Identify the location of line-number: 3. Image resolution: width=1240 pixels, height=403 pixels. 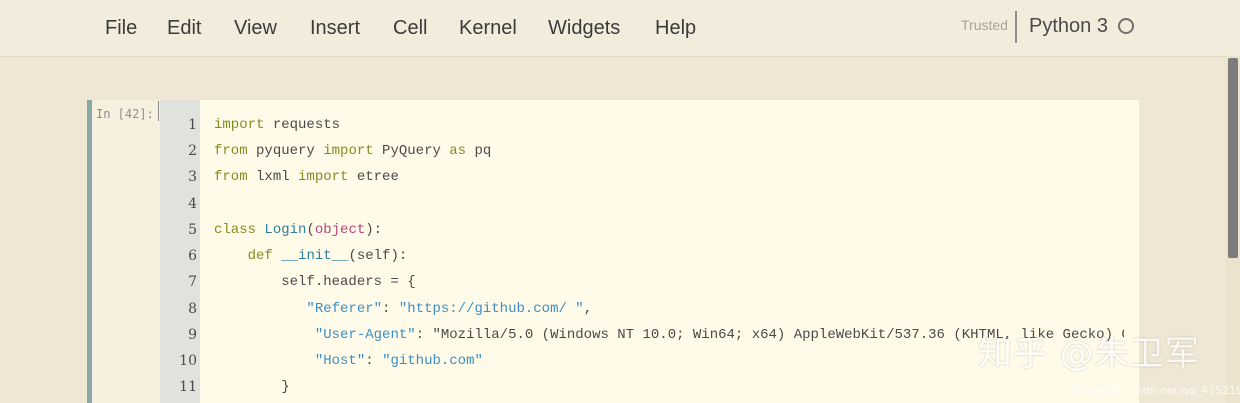
(192, 177).